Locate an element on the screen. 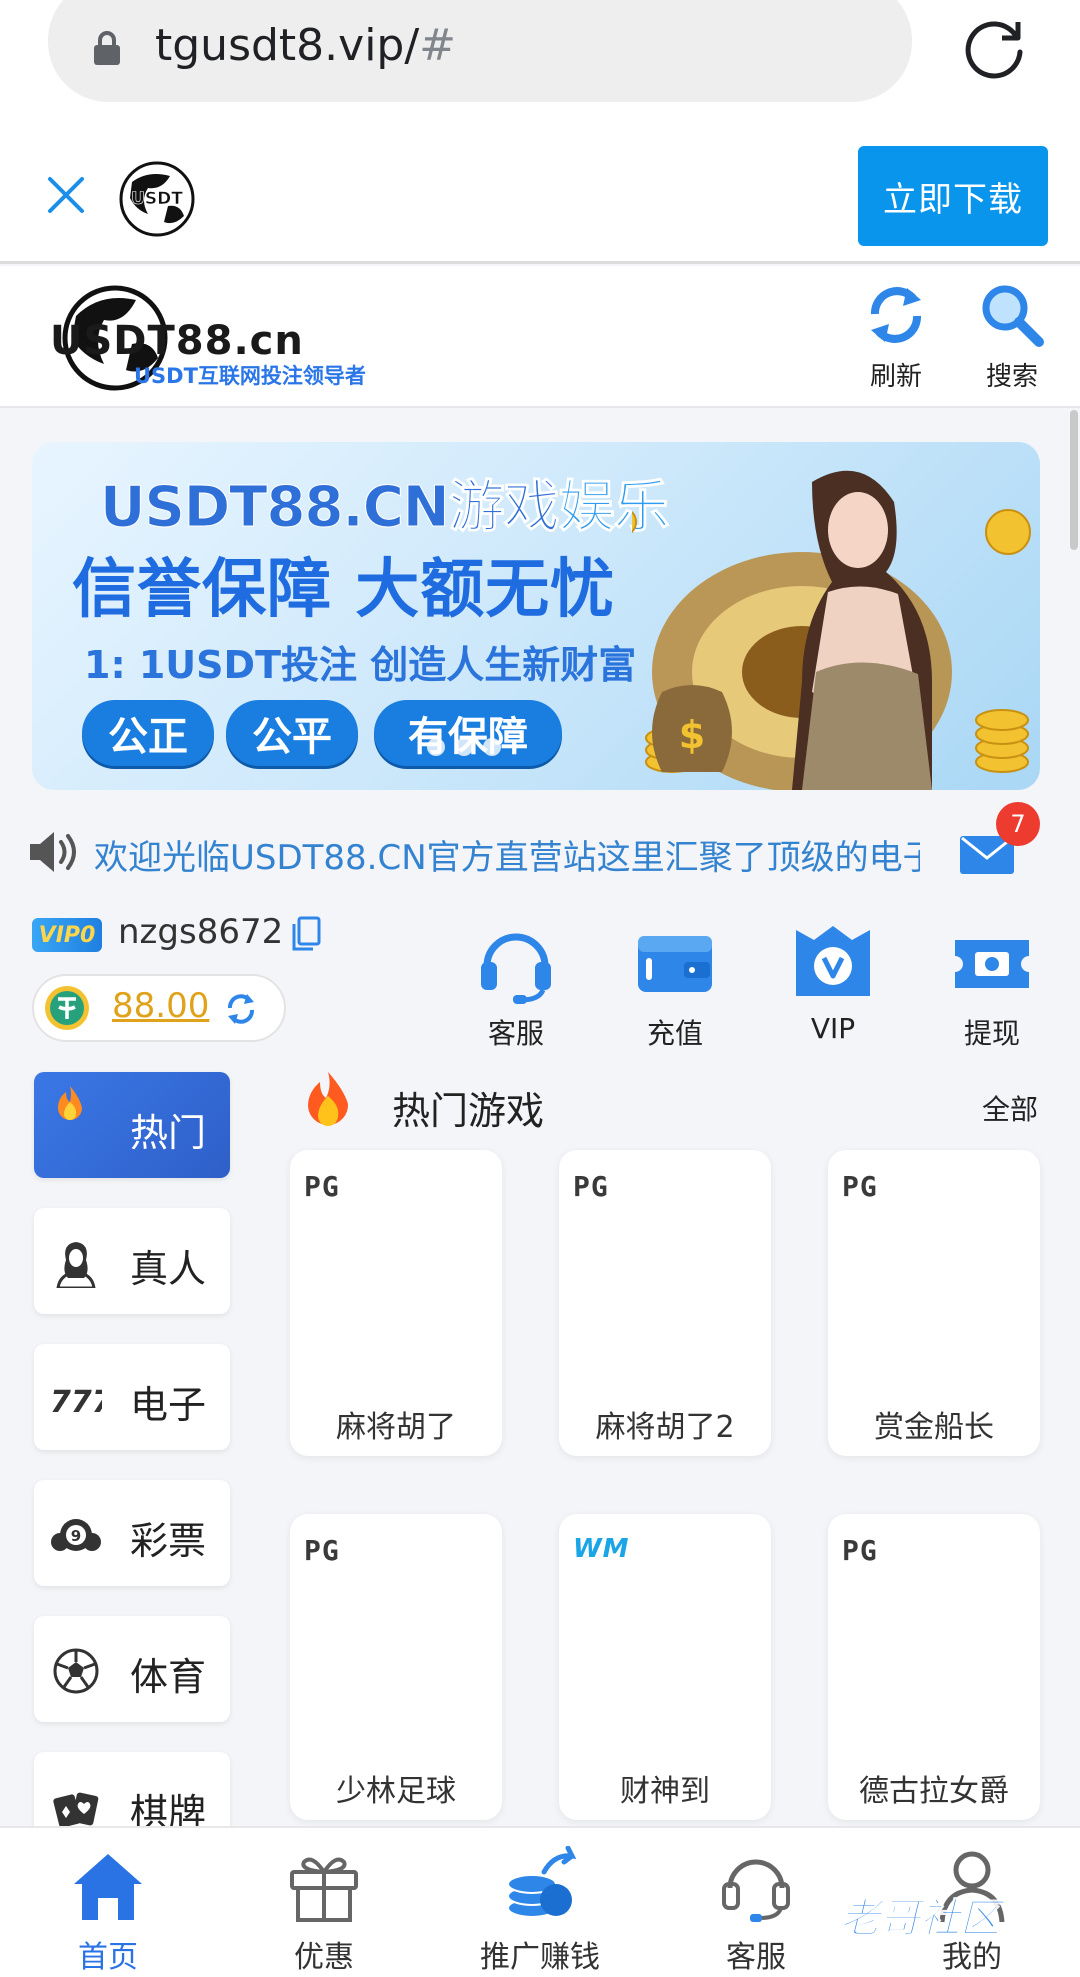 The width and height of the screenshot is (1080, 1977). search-button: 搜索 is located at coordinates (1012, 340).